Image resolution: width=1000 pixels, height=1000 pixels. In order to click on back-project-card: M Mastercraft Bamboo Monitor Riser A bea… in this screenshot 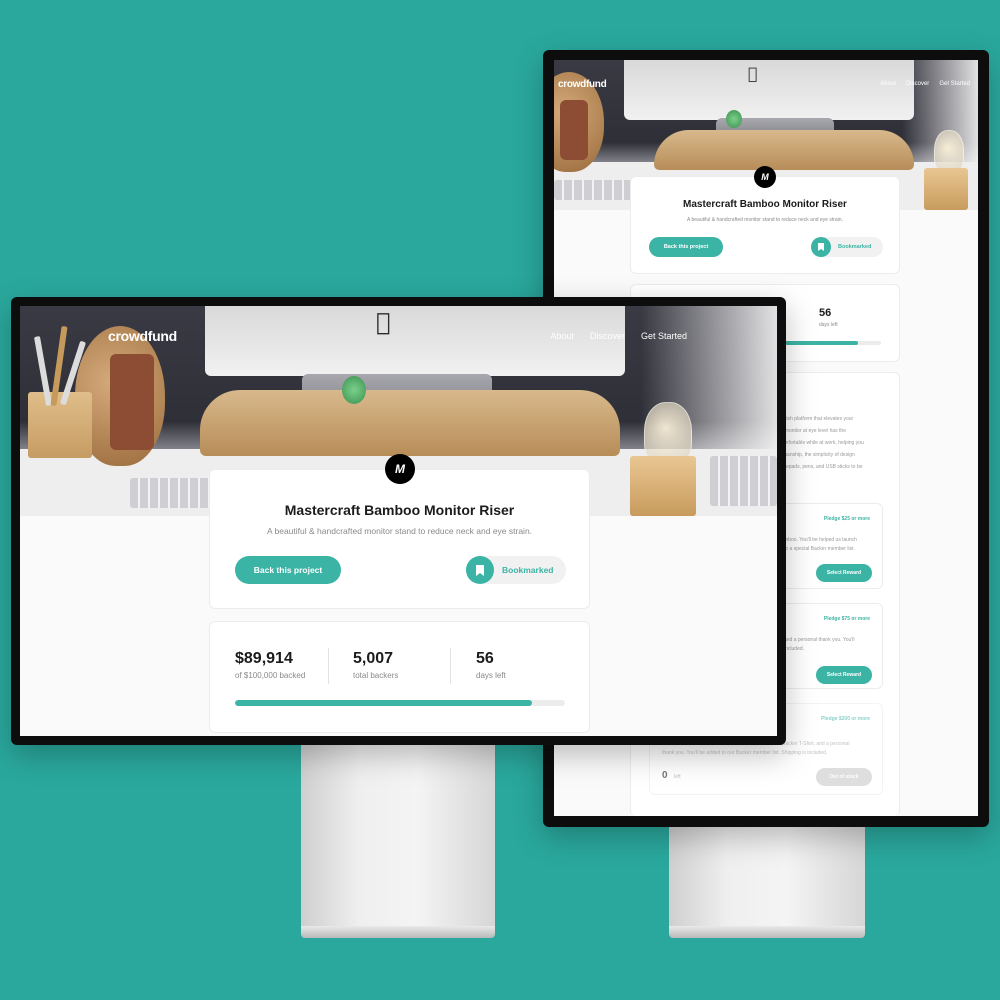, I will do `click(765, 220)`.